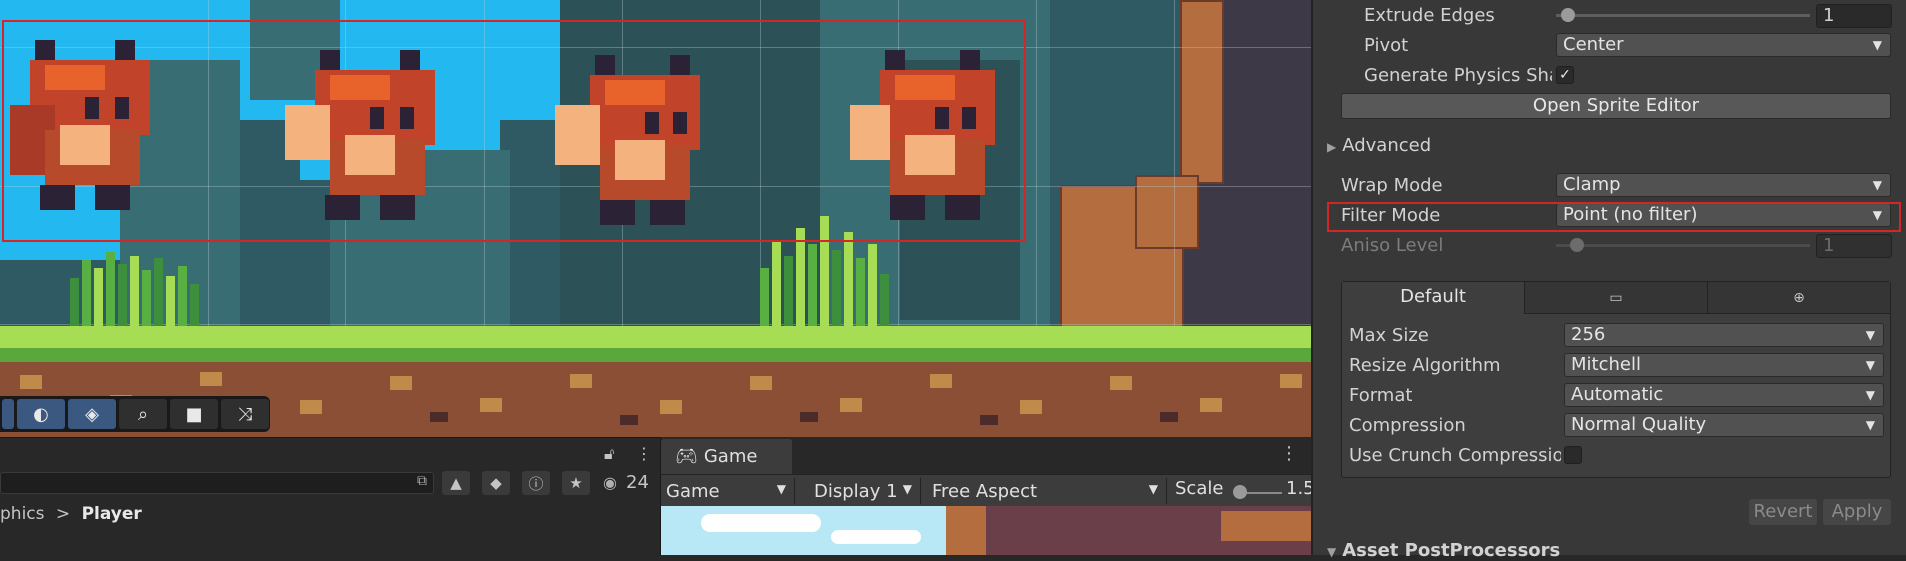  What do you see at coordinates (985, 491) in the screenshot?
I see `aspect-select-value: Free Aspect` at bounding box center [985, 491].